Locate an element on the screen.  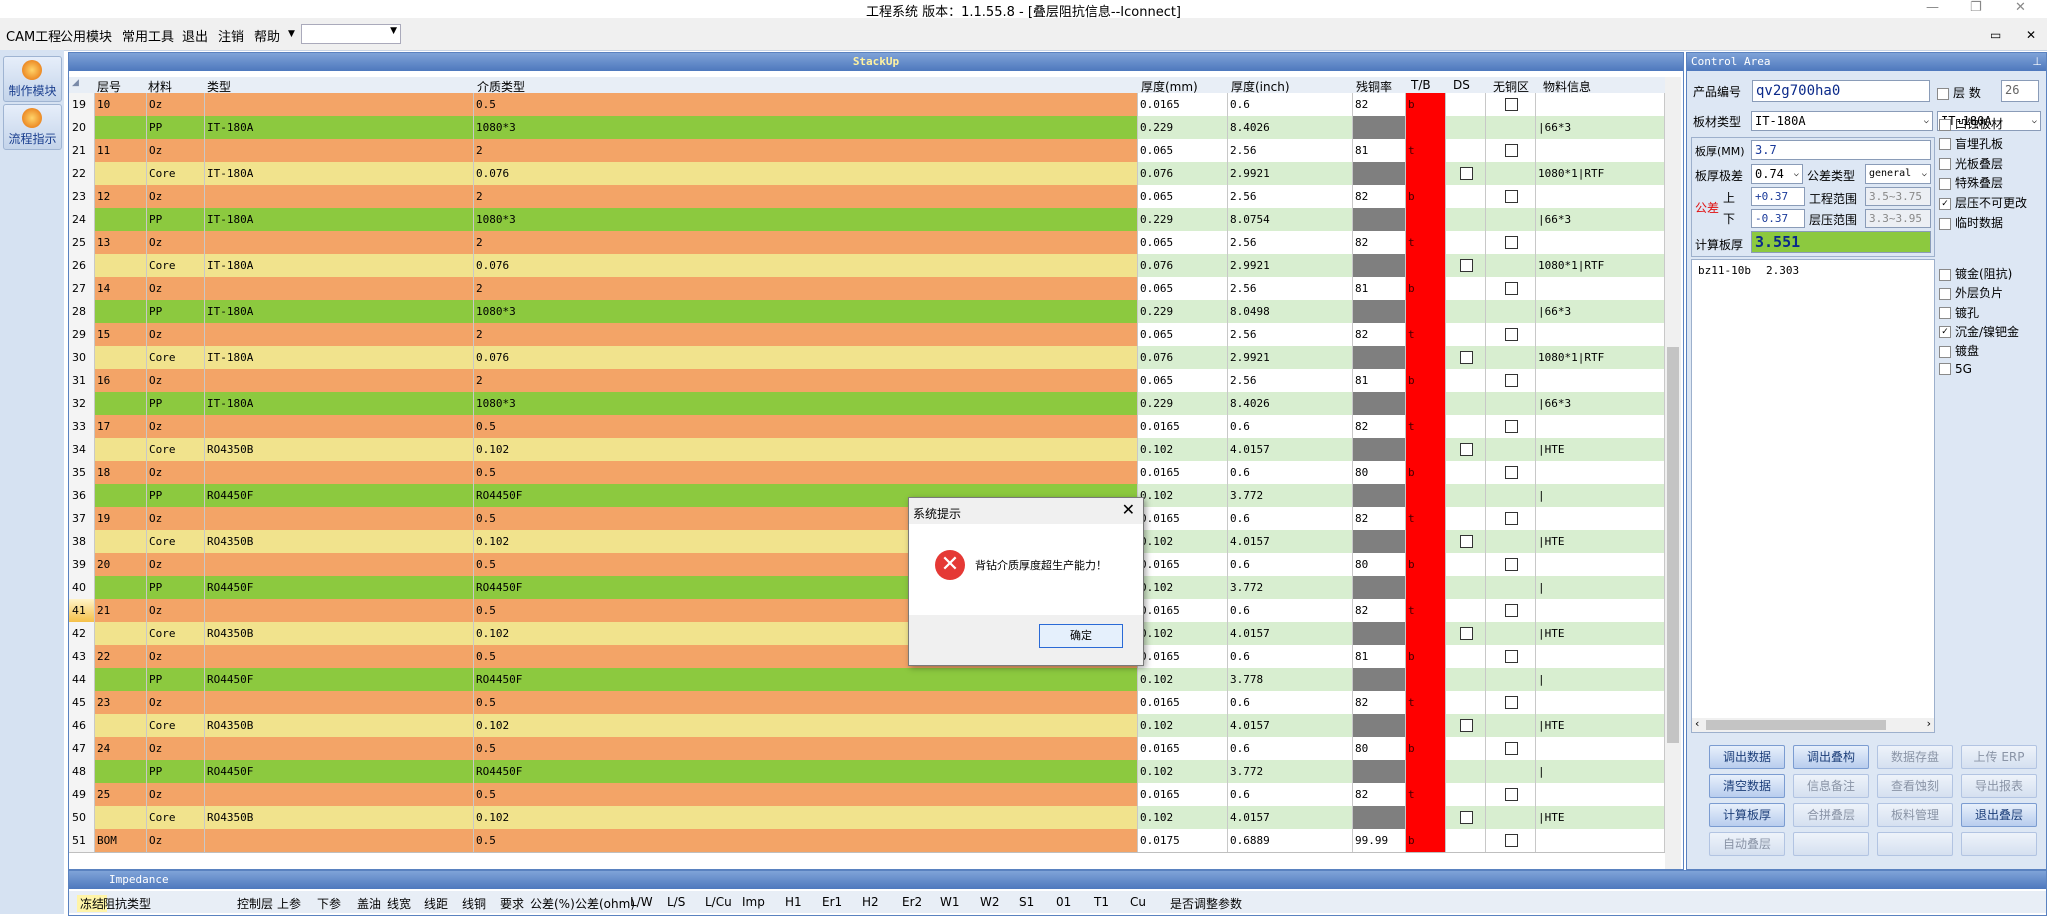
cell-mm: 0.065 is located at coordinates (1183, 242).